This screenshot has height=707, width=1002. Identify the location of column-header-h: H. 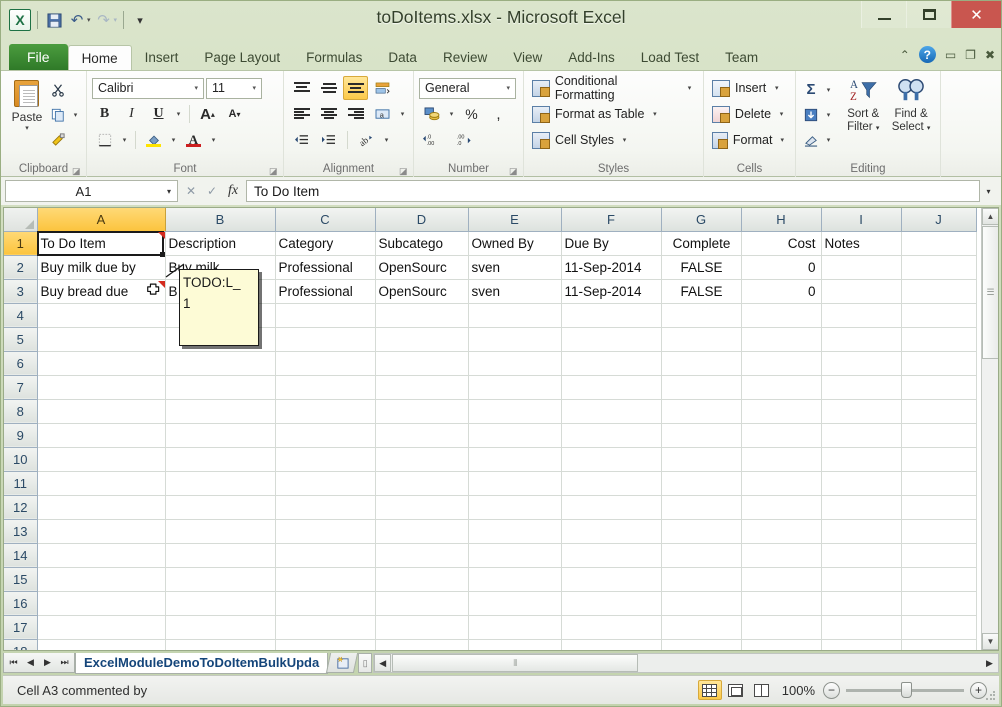
(781, 220).